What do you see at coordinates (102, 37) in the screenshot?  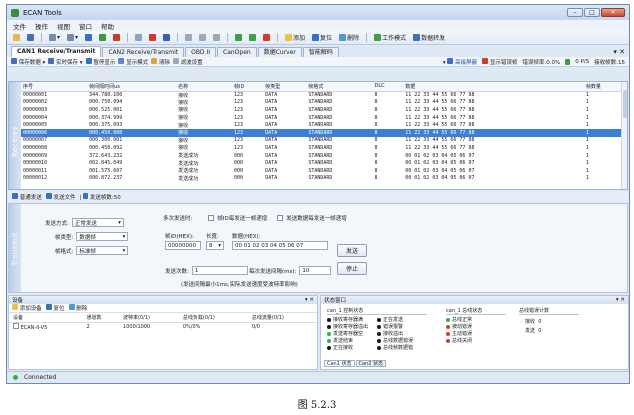 I see `start-button` at bounding box center [102, 37].